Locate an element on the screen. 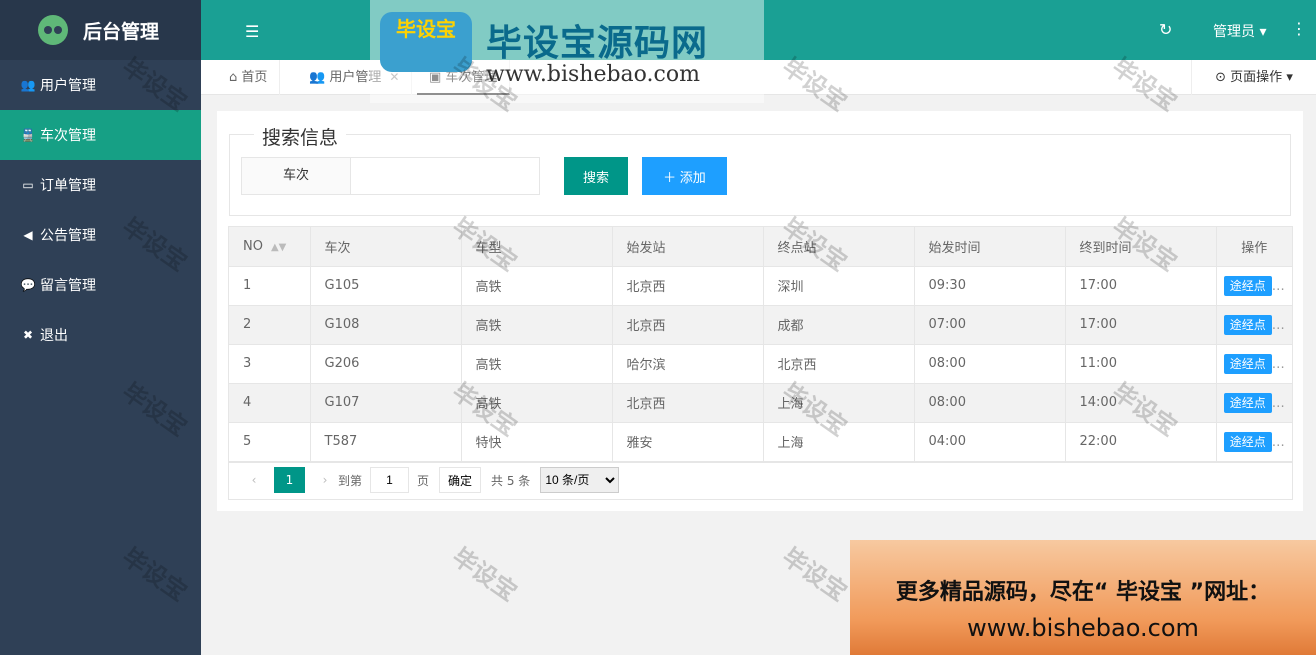 The width and height of the screenshot is (1316, 655). table-cell: 09:30 is located at coordinates (990, 286).